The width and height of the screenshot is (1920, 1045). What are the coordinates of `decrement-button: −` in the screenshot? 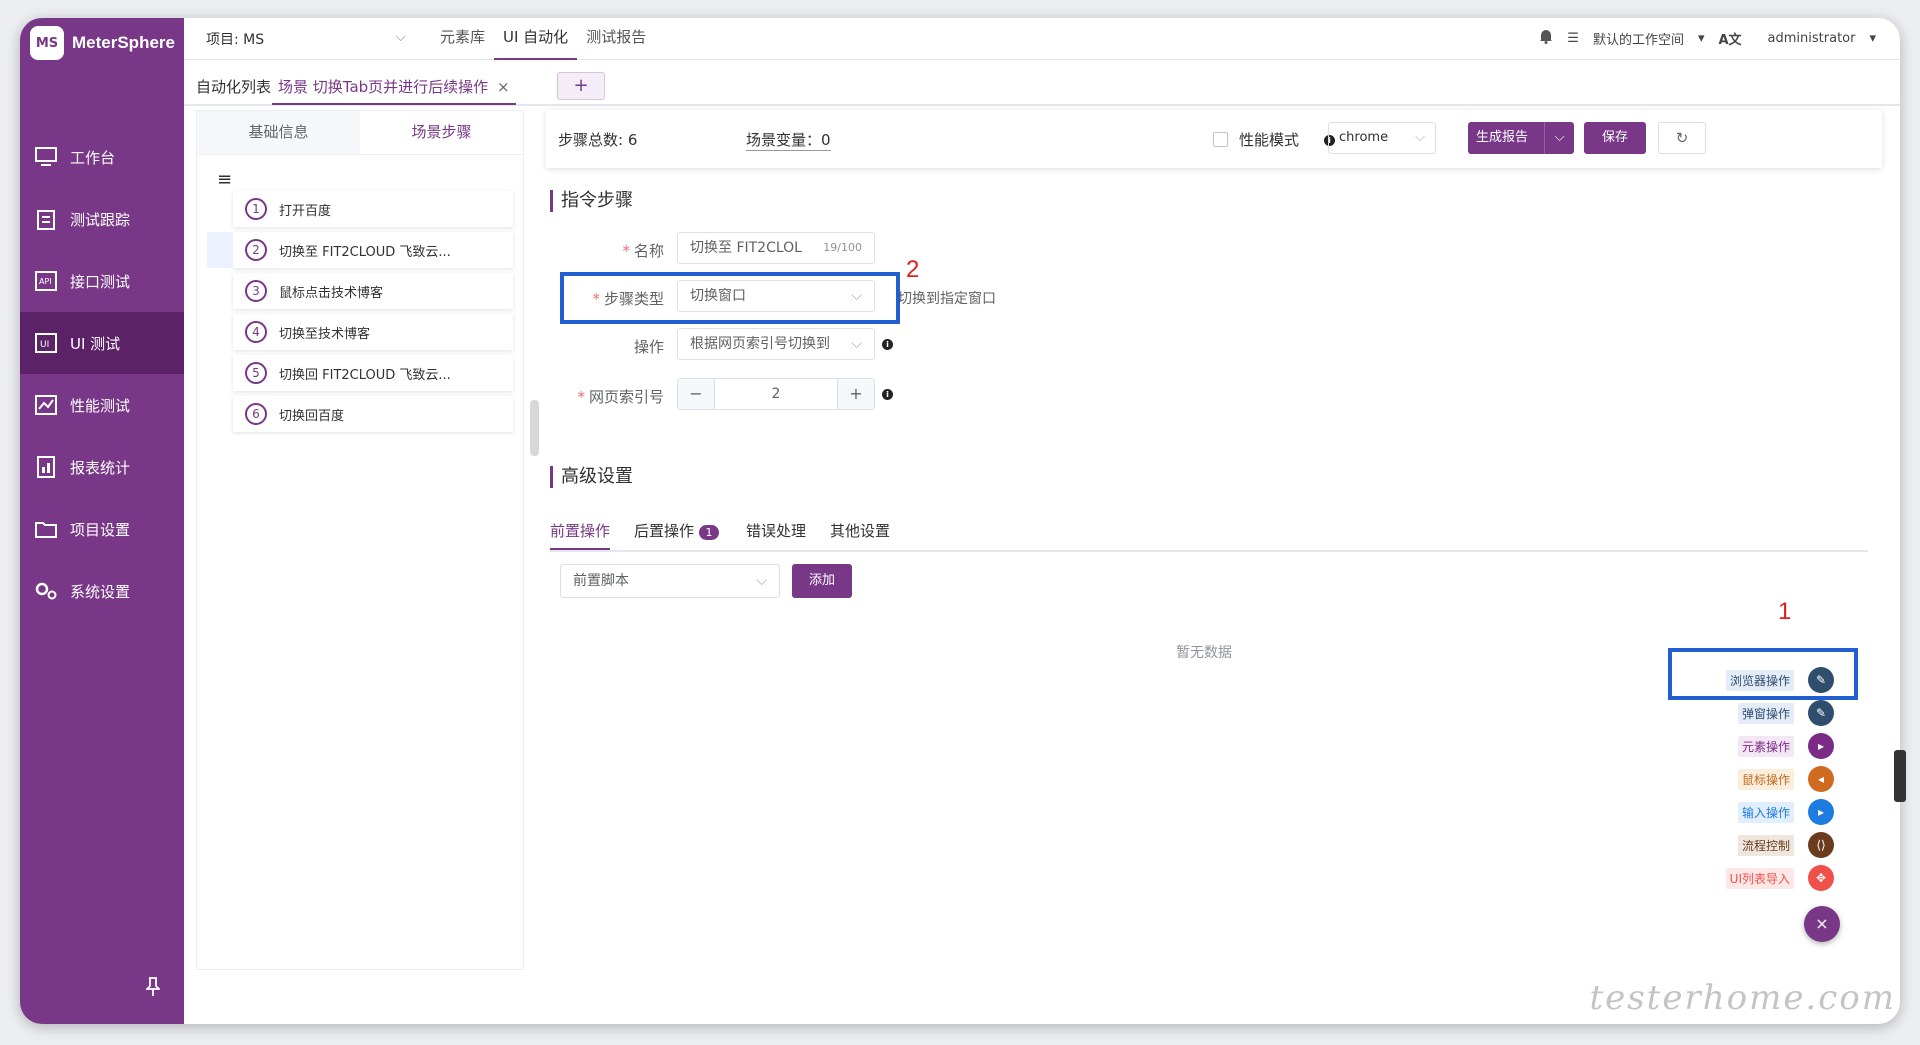 It's located at (696, 394).